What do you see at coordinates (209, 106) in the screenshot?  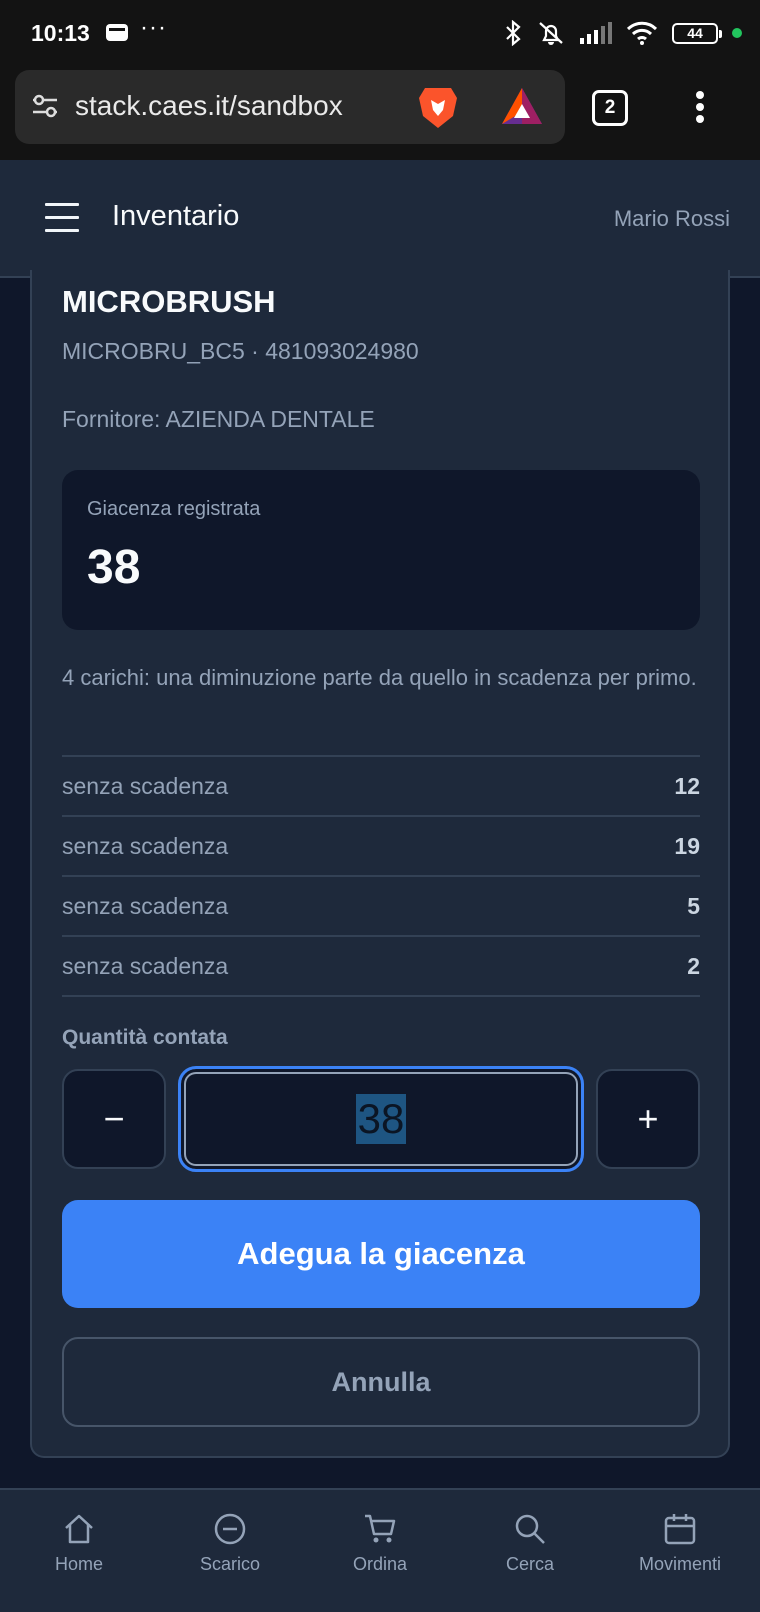 I see `url-text: stack.caes.it/sandbox` at bounding box center [209, 106].